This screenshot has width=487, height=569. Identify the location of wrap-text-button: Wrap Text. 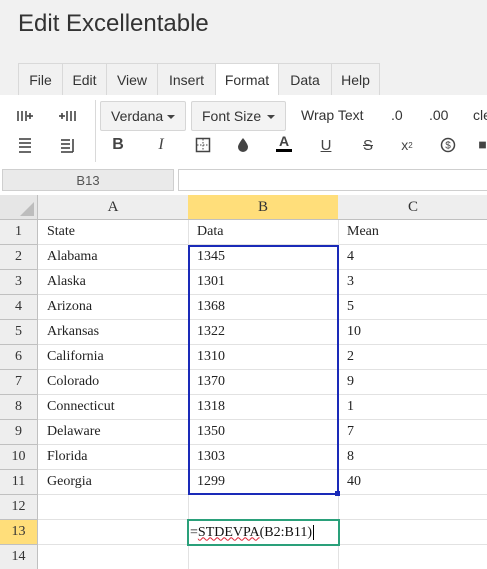
(332, 115).